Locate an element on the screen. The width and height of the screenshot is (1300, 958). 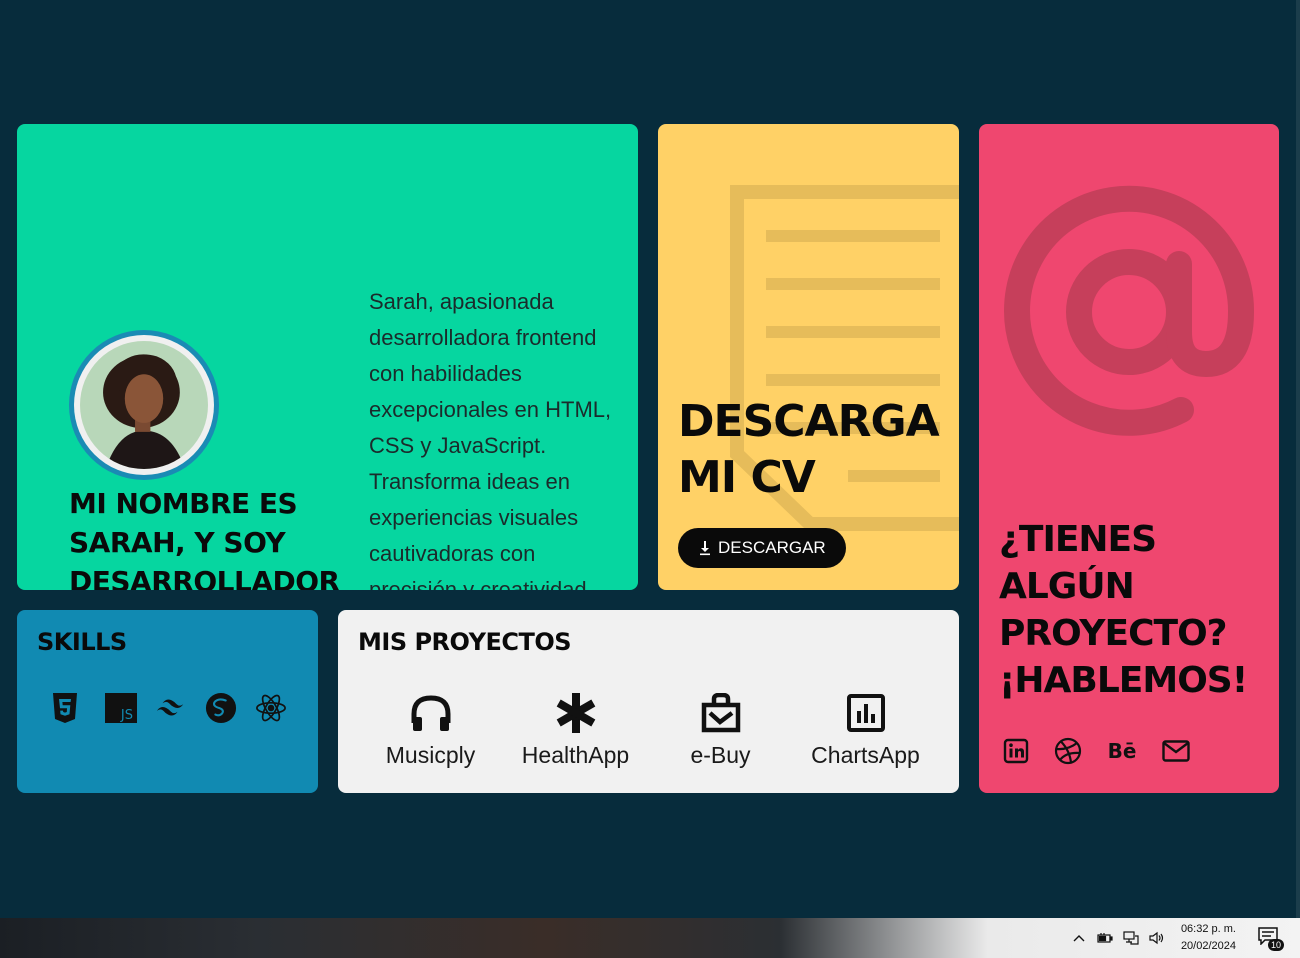
html5-icon is located at coordinates (65, 708).